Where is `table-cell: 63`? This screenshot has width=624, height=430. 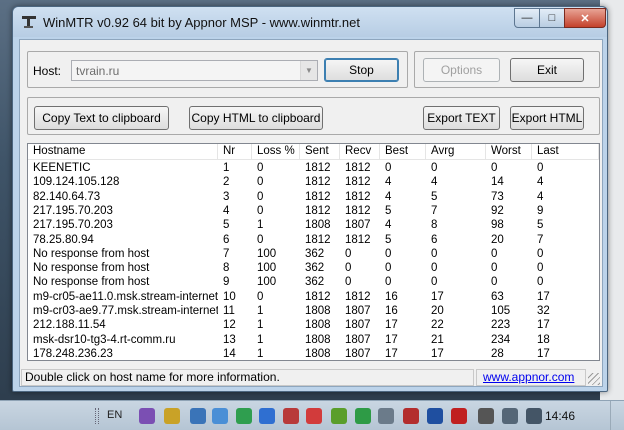 table-cell: 63 is located at coordinates (497, 296).